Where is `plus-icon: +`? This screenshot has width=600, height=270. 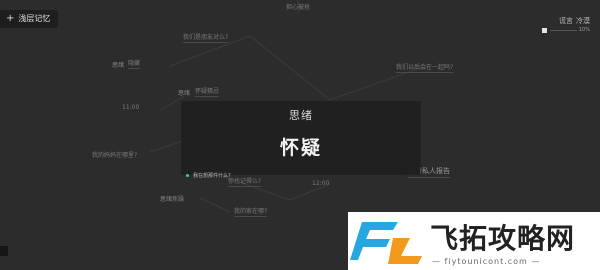 plus-icon: + is located at coordinates (10, 18).